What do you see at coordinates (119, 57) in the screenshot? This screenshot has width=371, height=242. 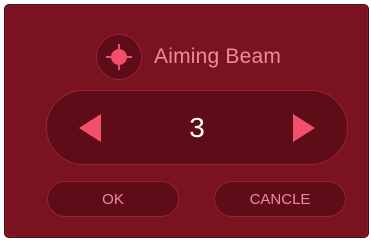 I see `crosshair-icon` at bounding box center [119, 57].